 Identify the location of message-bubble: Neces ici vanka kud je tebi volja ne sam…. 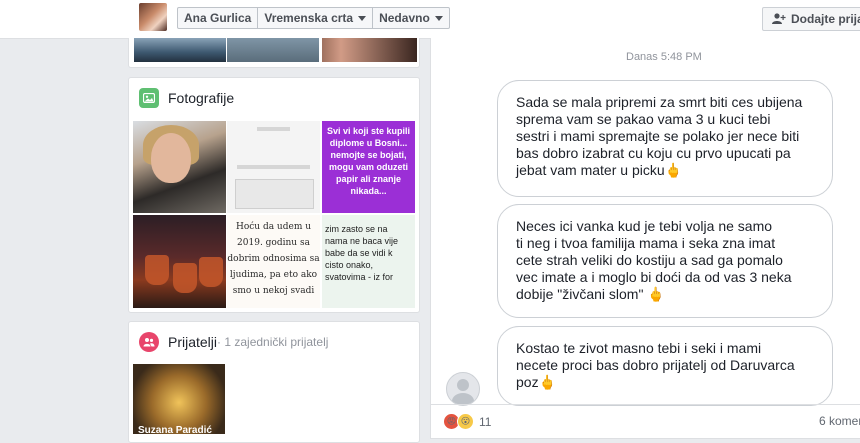
(665, 261).